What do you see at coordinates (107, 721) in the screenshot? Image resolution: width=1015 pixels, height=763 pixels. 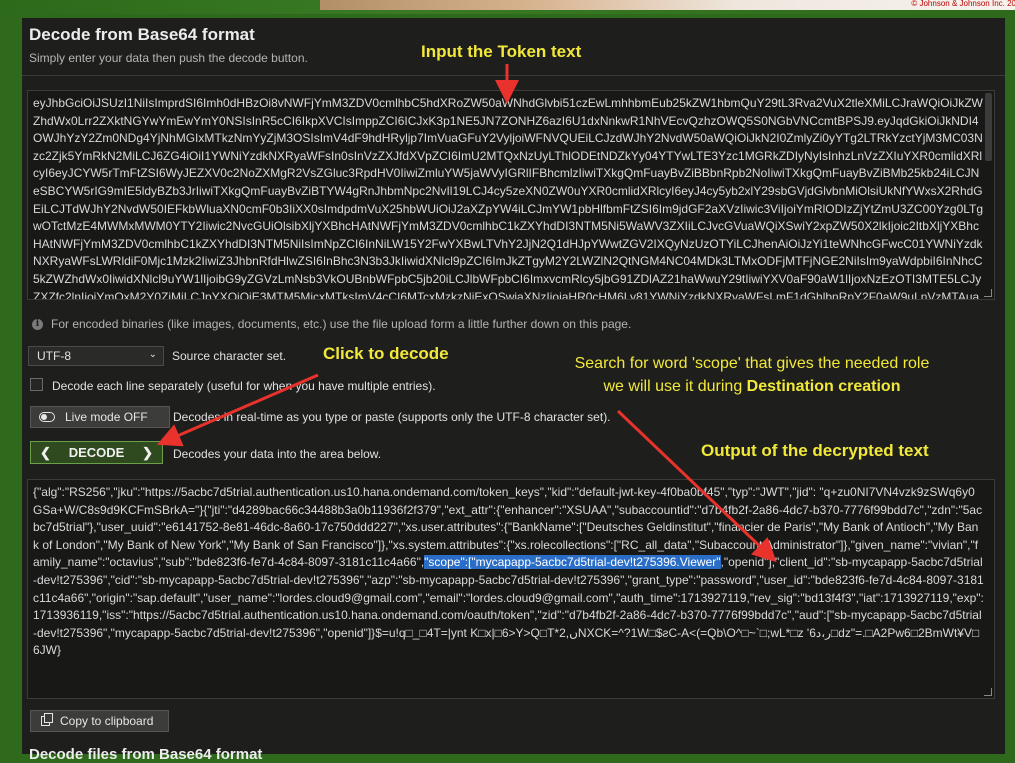 I see `copy-label: Copy to clipboard` at bounding box center [107, 721].